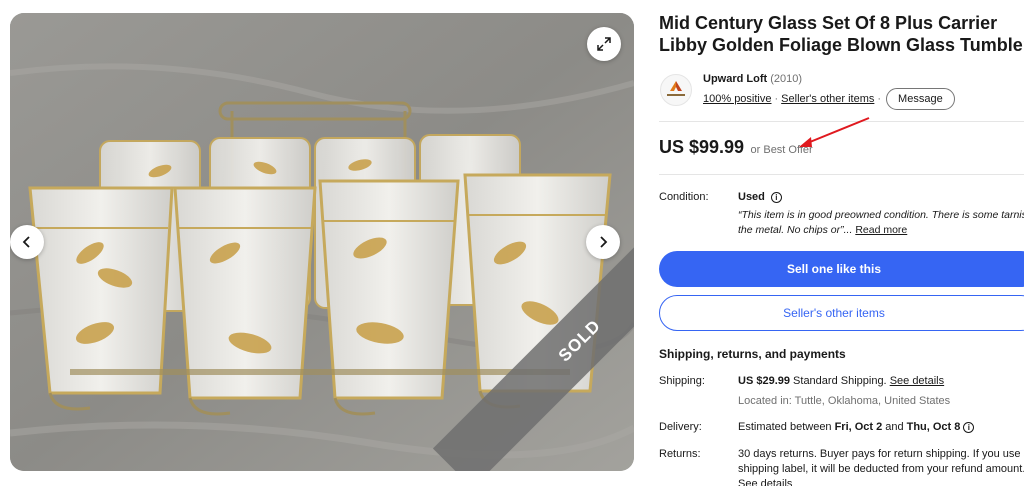 Image resolution: width=1024 pixels, height=486 pixels. I want to click on delivery-start: Fri, Oct 2, so click(858, 427).